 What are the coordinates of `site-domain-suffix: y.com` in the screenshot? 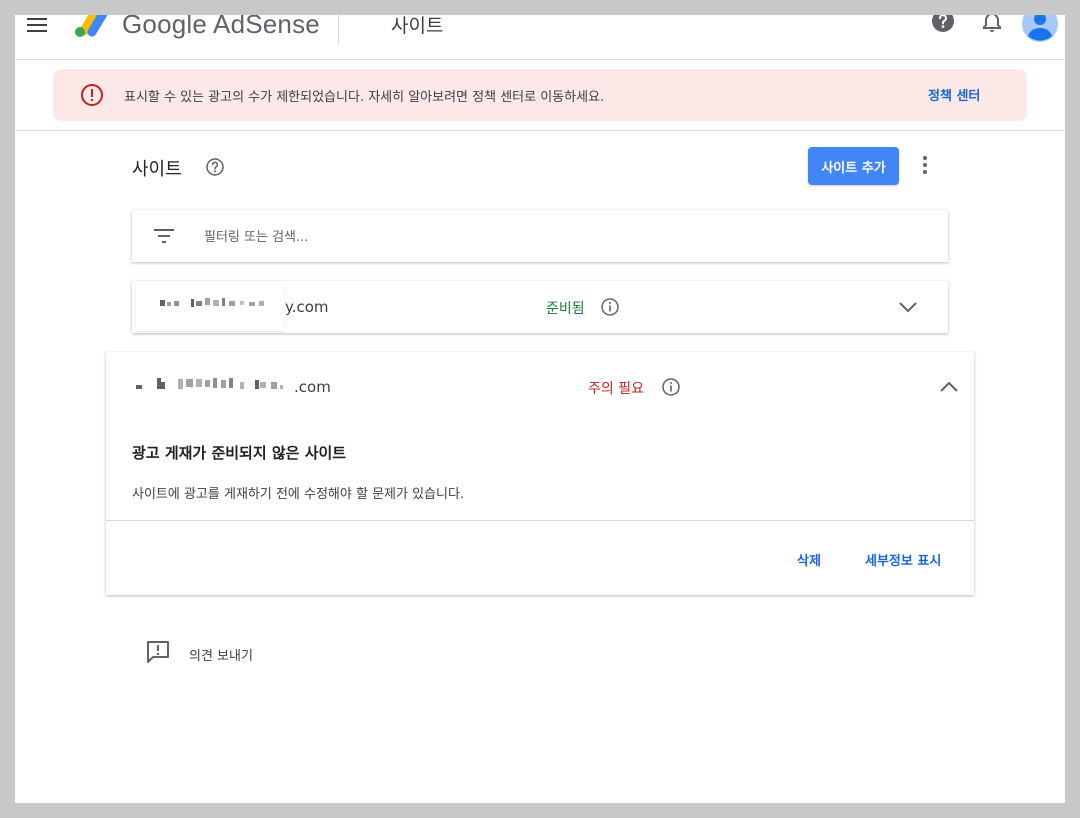 It's located at (307, 307).